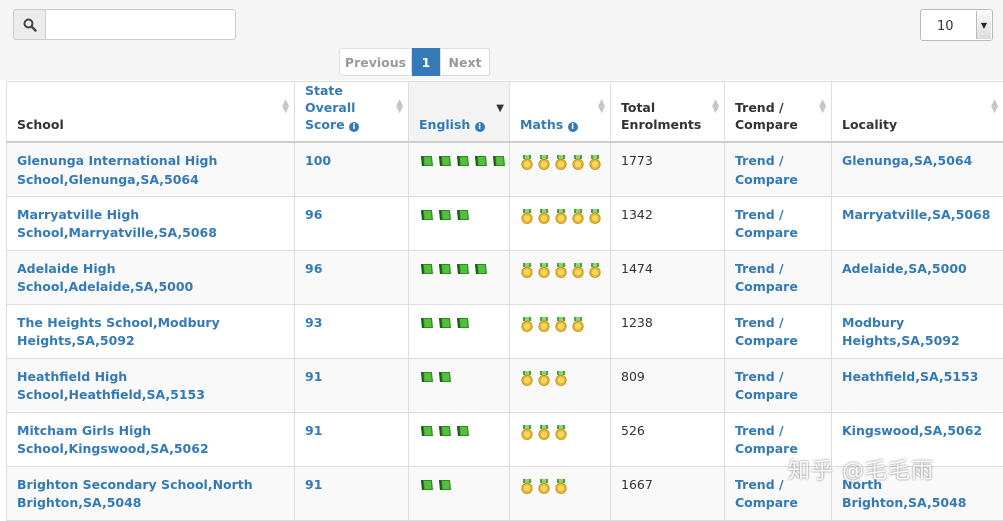 The height and width of the screenshot is (521, 1003). Describe the element at coordinates (668, 277) in the screenshot. I see `cell-enrolments: 1474` at that location.